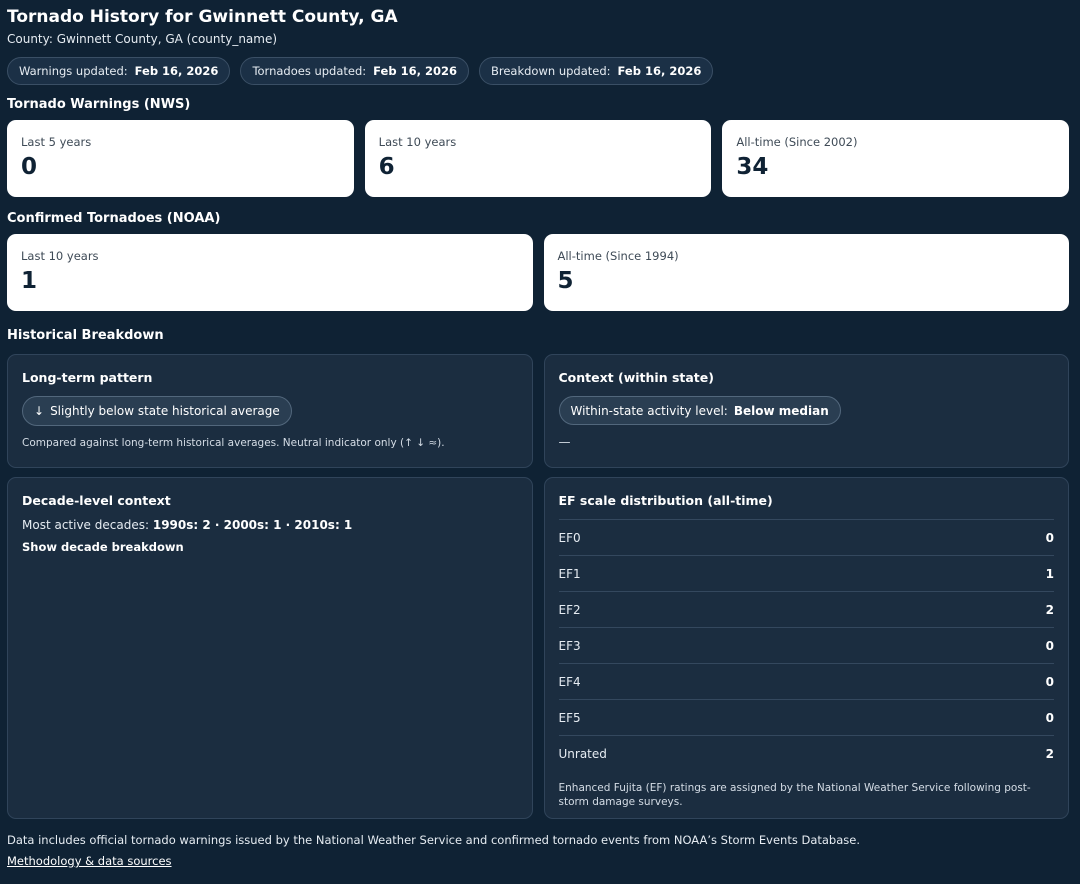 Image resolution: width=1080 pixels, height=884 pixels. What do you see at coordinates (582, 753) in the screenshot?
I see `ef-label: Unrated` at bounding box center [582, 753].